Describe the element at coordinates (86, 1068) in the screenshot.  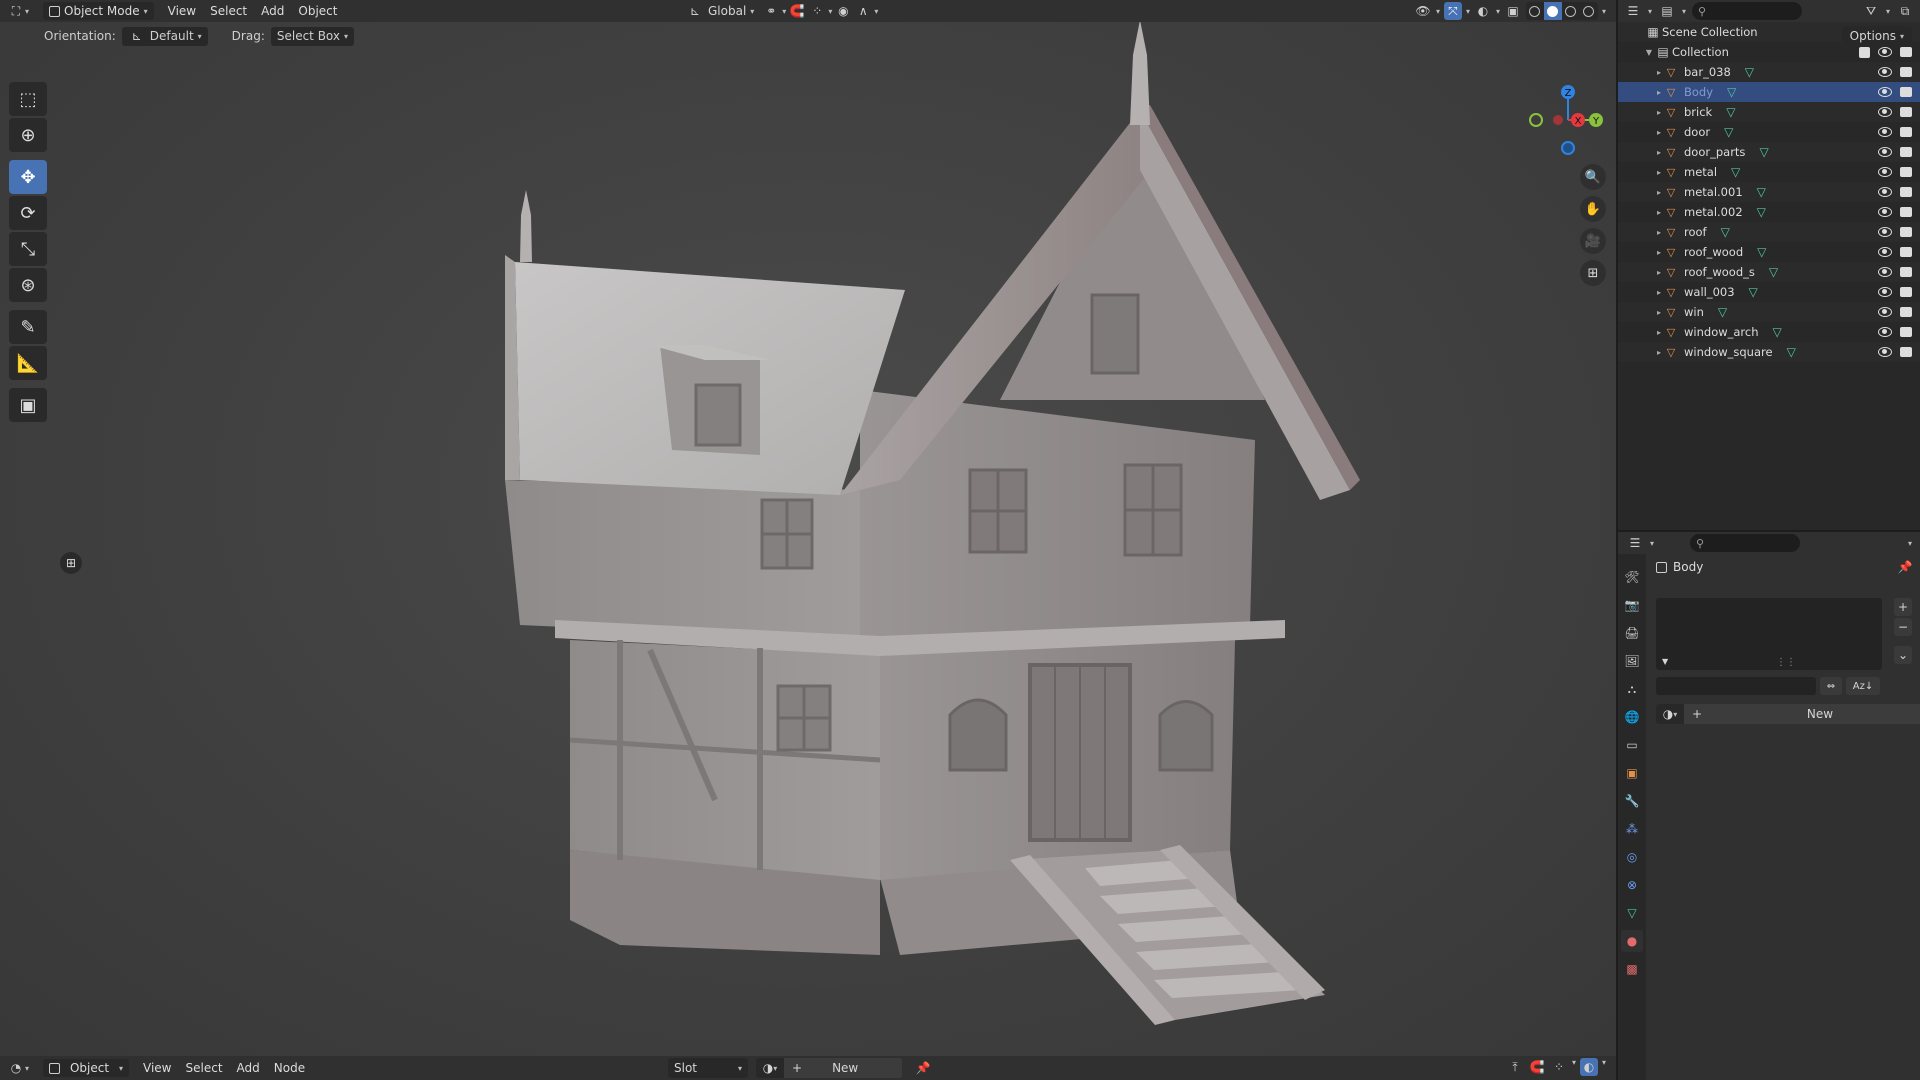
I see `object-type-dropdown: Object ▾` at that location.